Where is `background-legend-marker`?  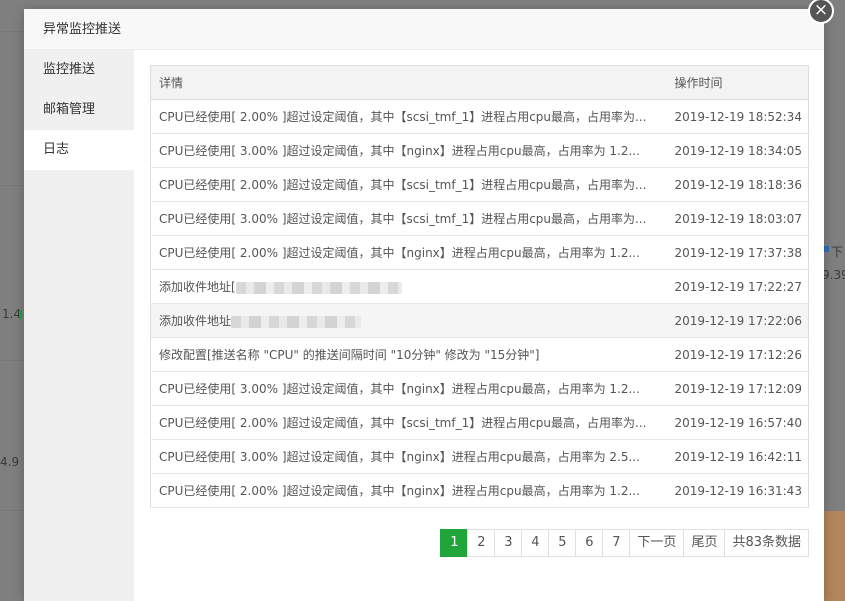
background-legend-marker is located at coordinates (826, 249).